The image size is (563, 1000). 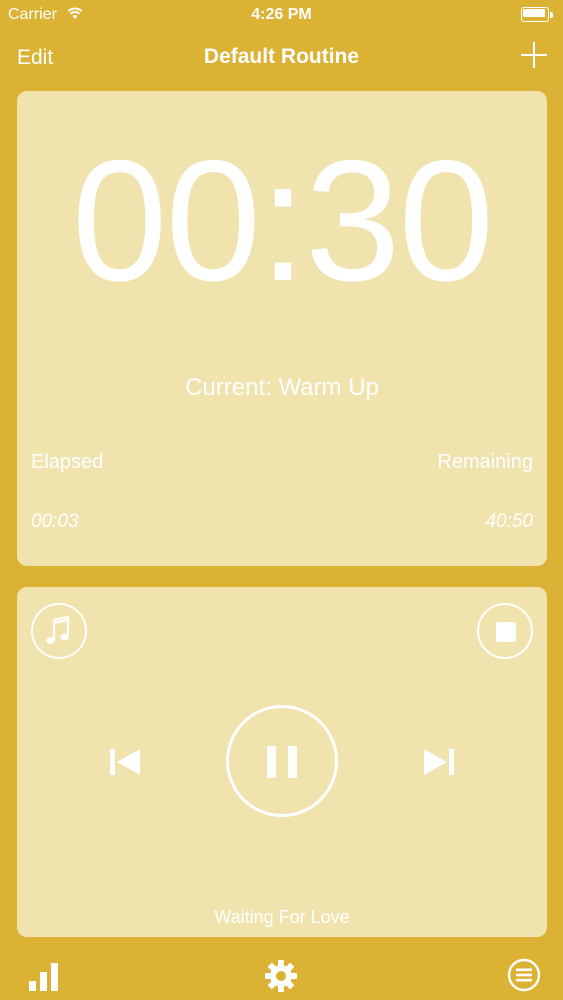 I want to click on bar-chart-icon, so click(x=44, y=976).